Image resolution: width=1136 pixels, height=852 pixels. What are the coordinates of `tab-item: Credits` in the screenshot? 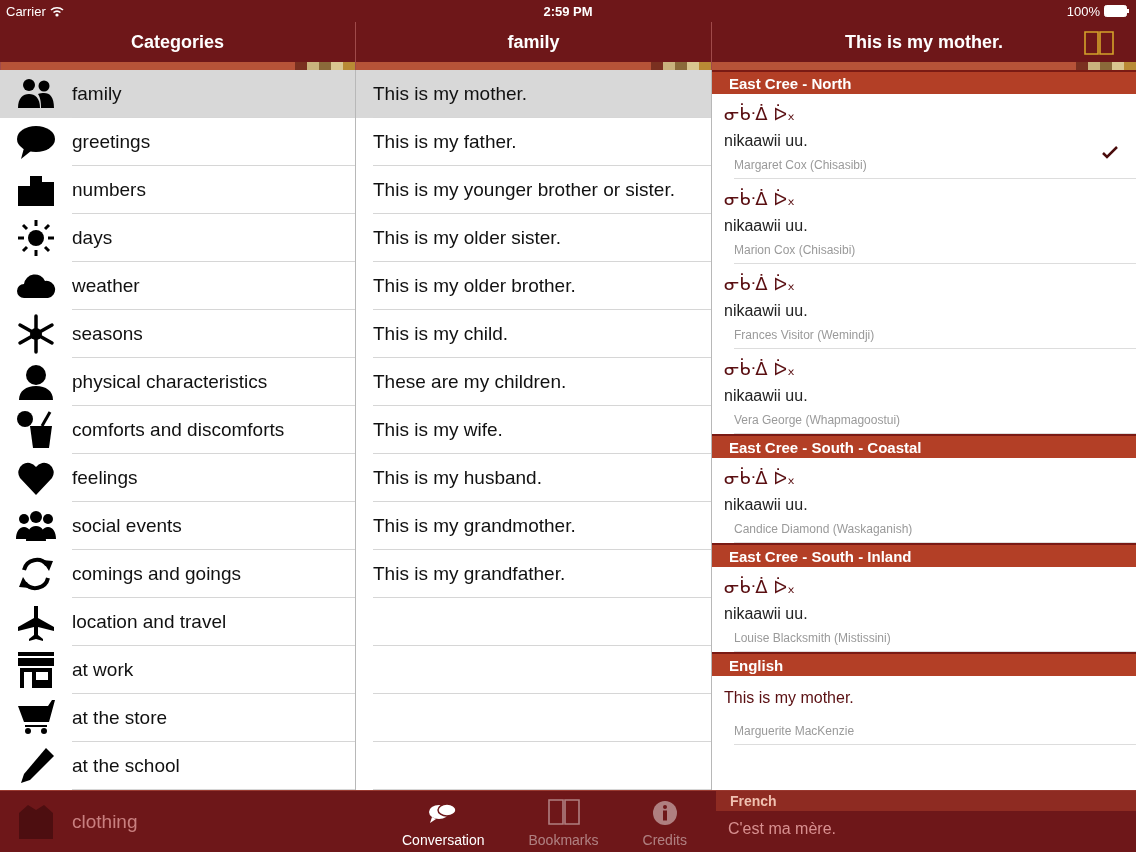 It's located at (664, 821).